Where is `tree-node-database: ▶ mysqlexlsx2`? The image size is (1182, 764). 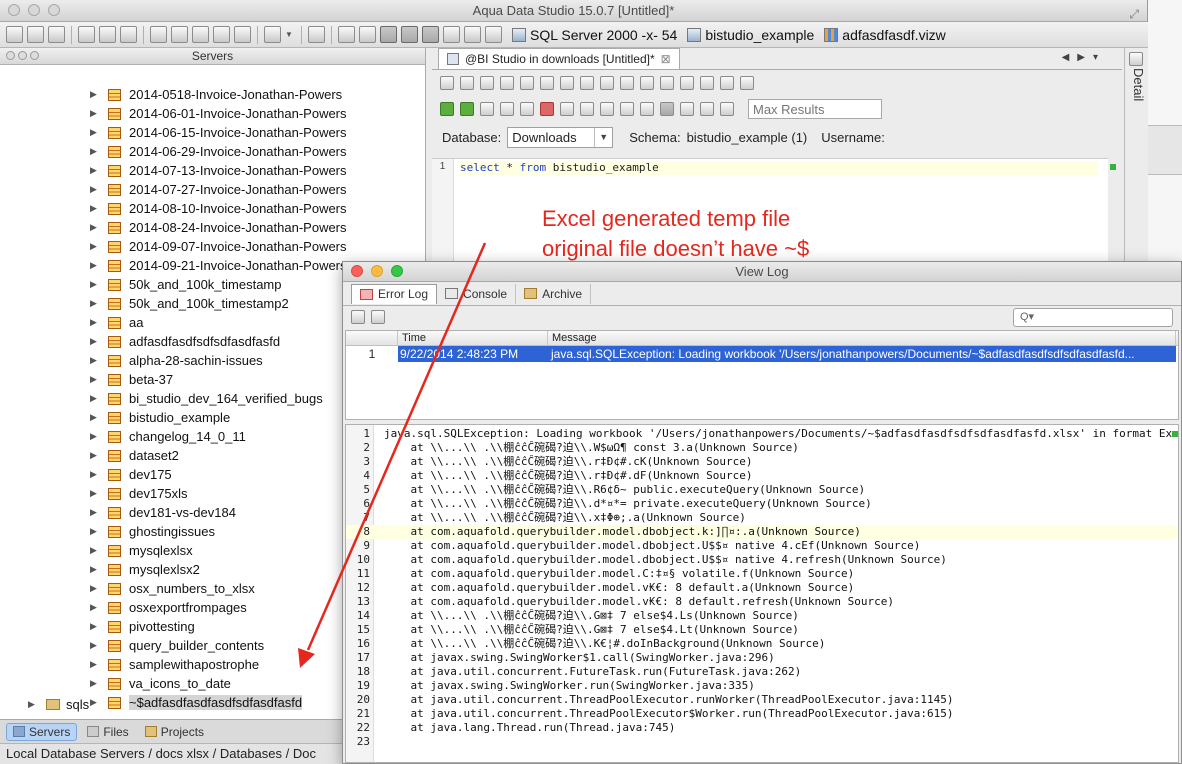
tree-node-database: ▶ mysqlexlsx2 is located at coordinates (145, 569).